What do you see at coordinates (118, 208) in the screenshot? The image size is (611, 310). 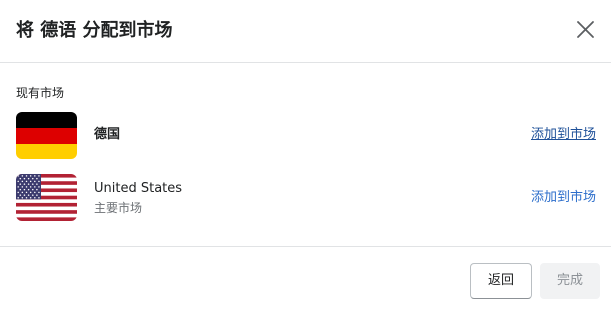 I see `primary-market-label: 主要市场` at bounding box center [118, 208].